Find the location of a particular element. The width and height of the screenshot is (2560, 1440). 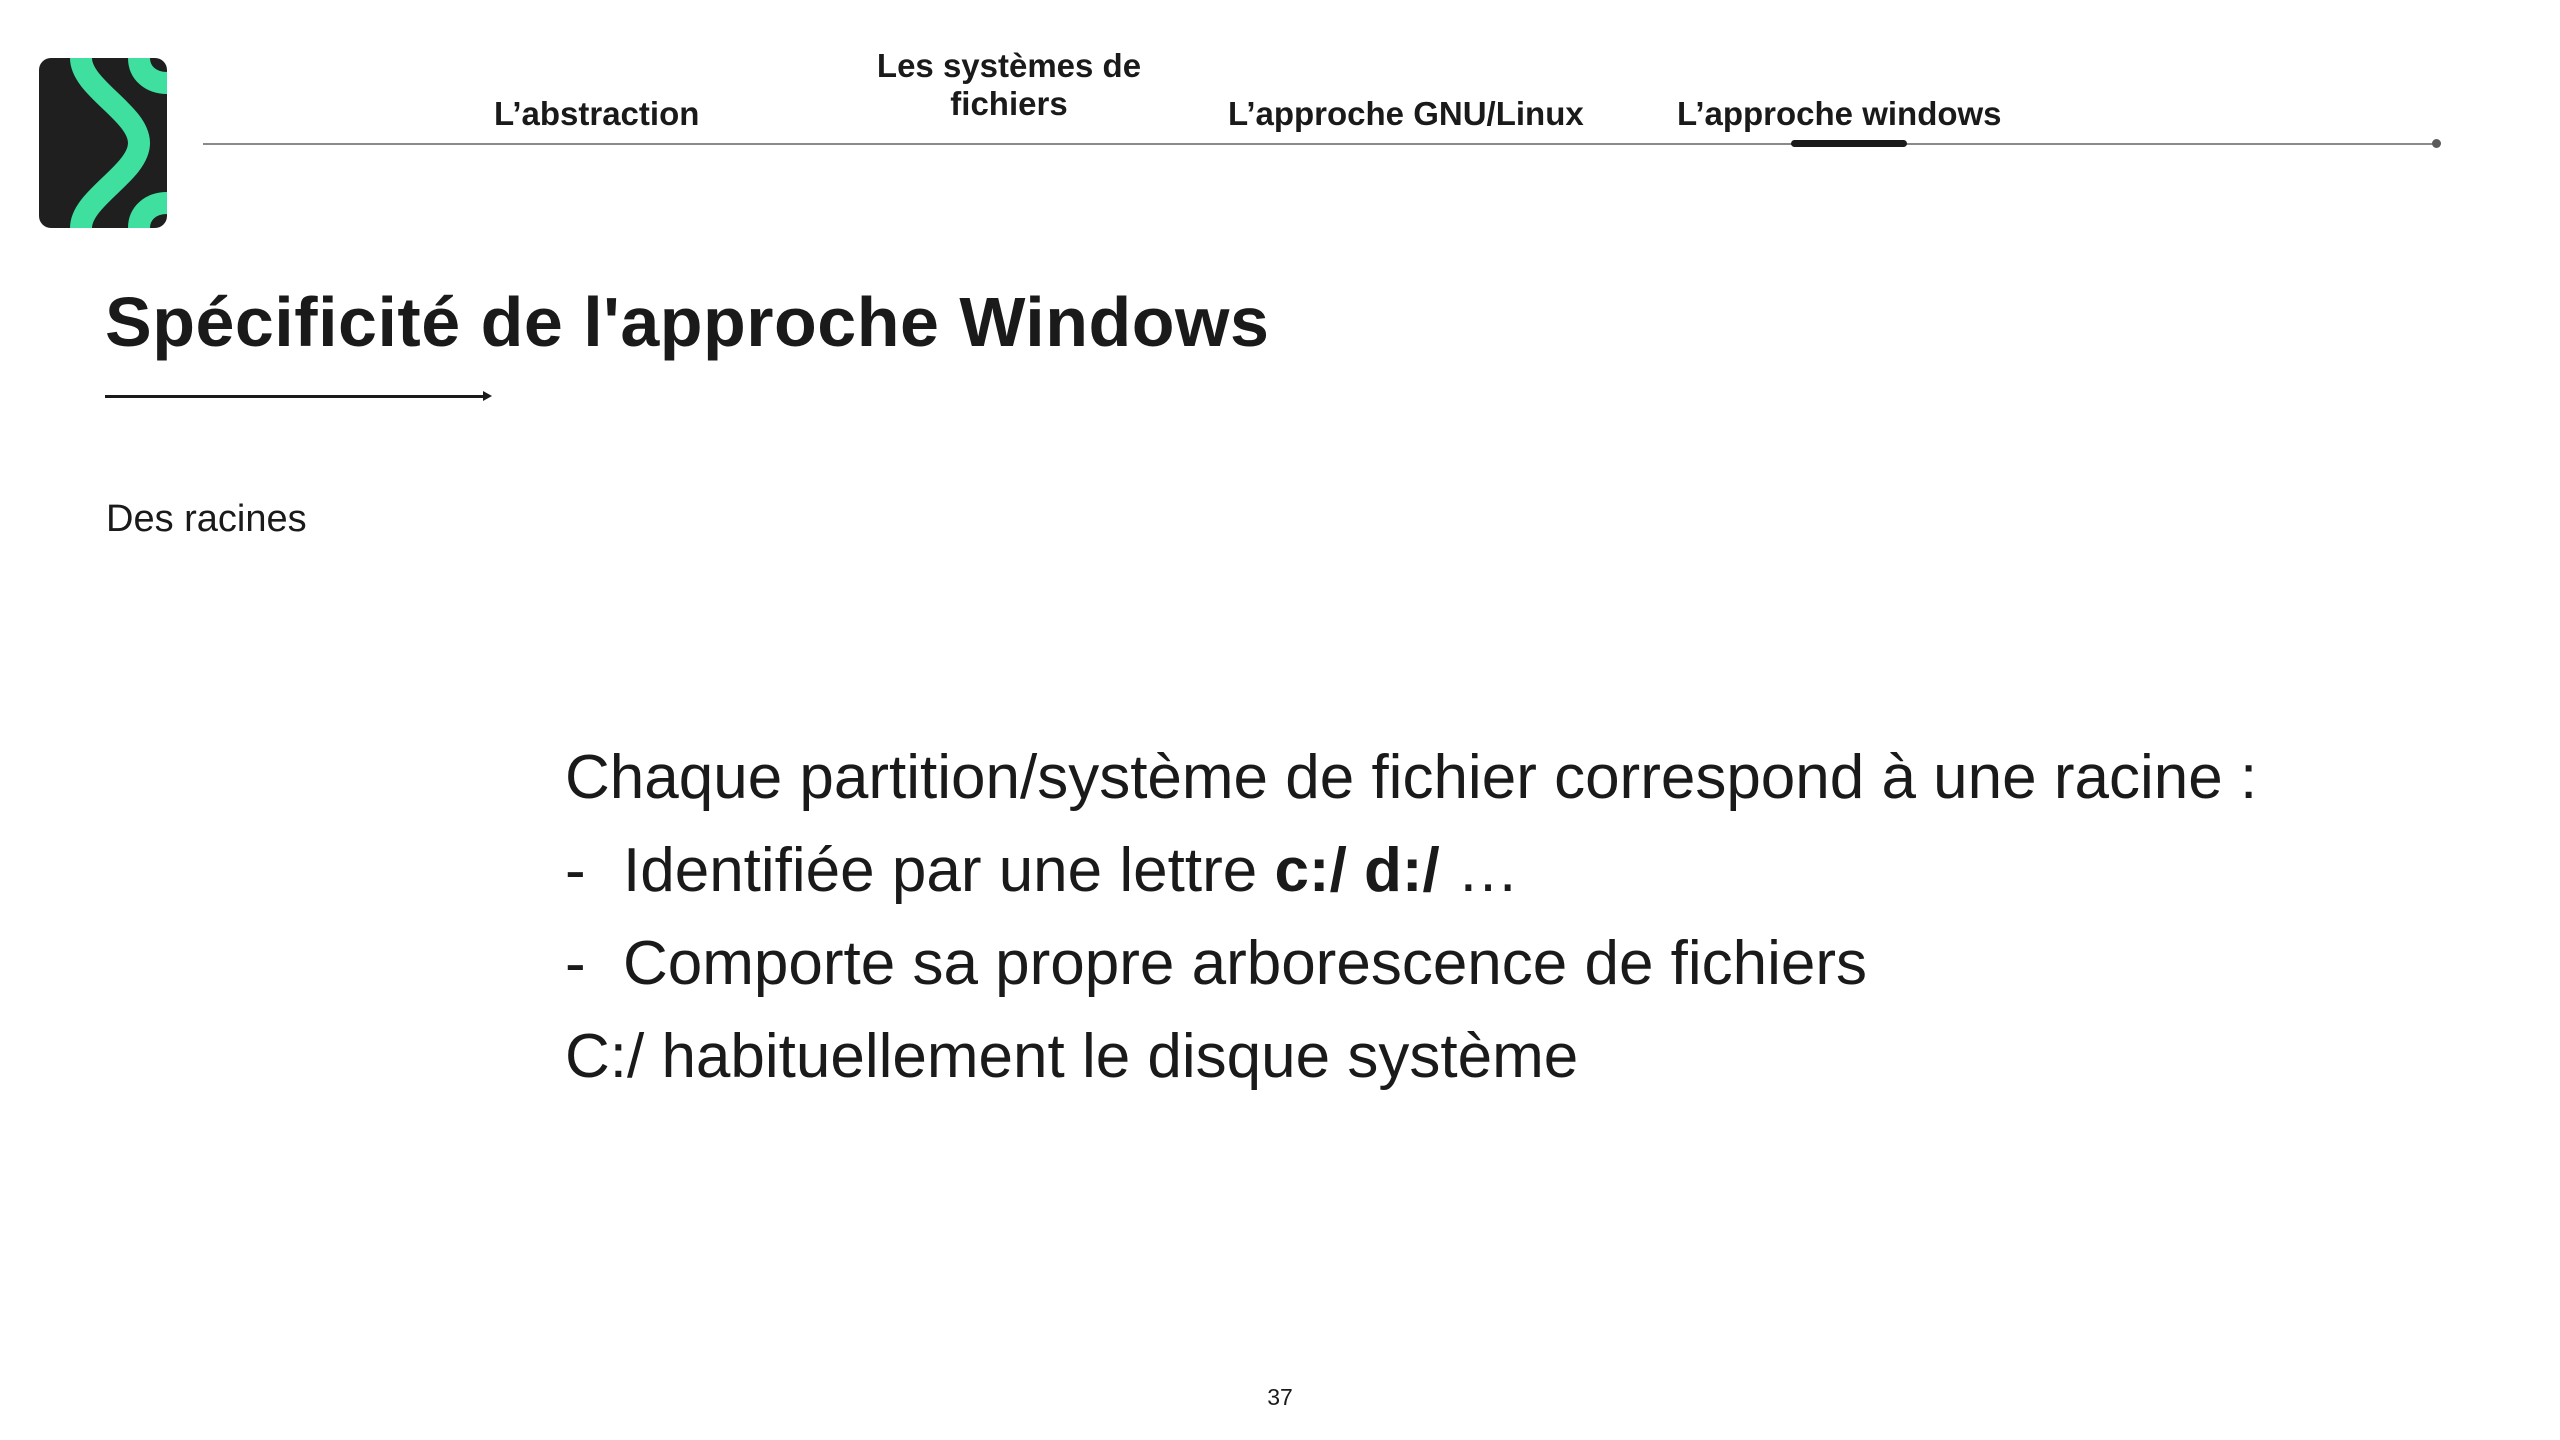

bullet-text: Identifiée par une lettre is located at coordinates (949, 870).